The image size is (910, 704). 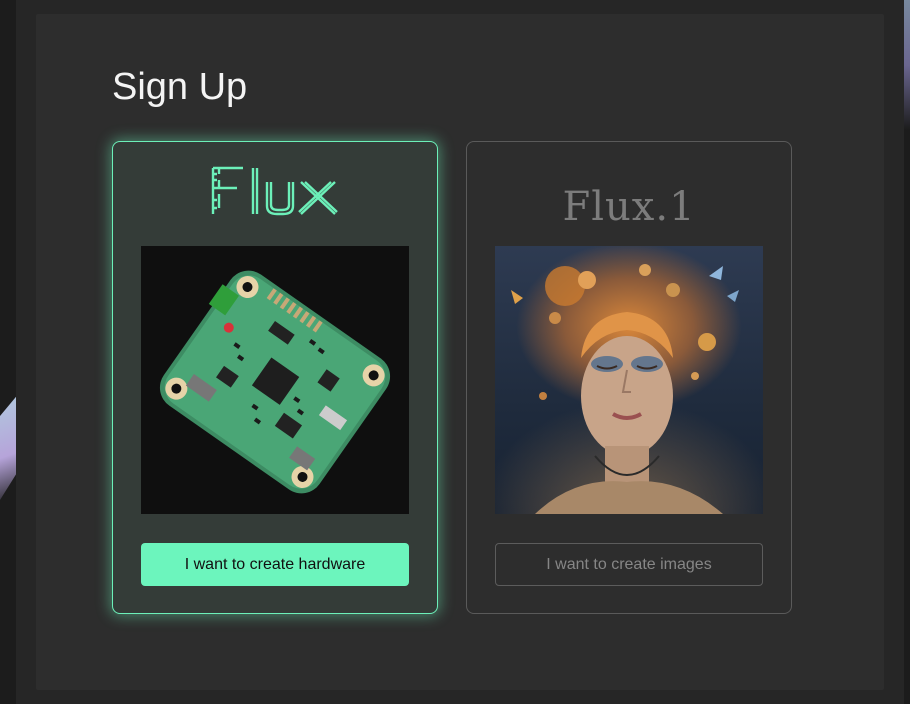 I want to click on page-title: Sign Up, so click(x=180, y=87).